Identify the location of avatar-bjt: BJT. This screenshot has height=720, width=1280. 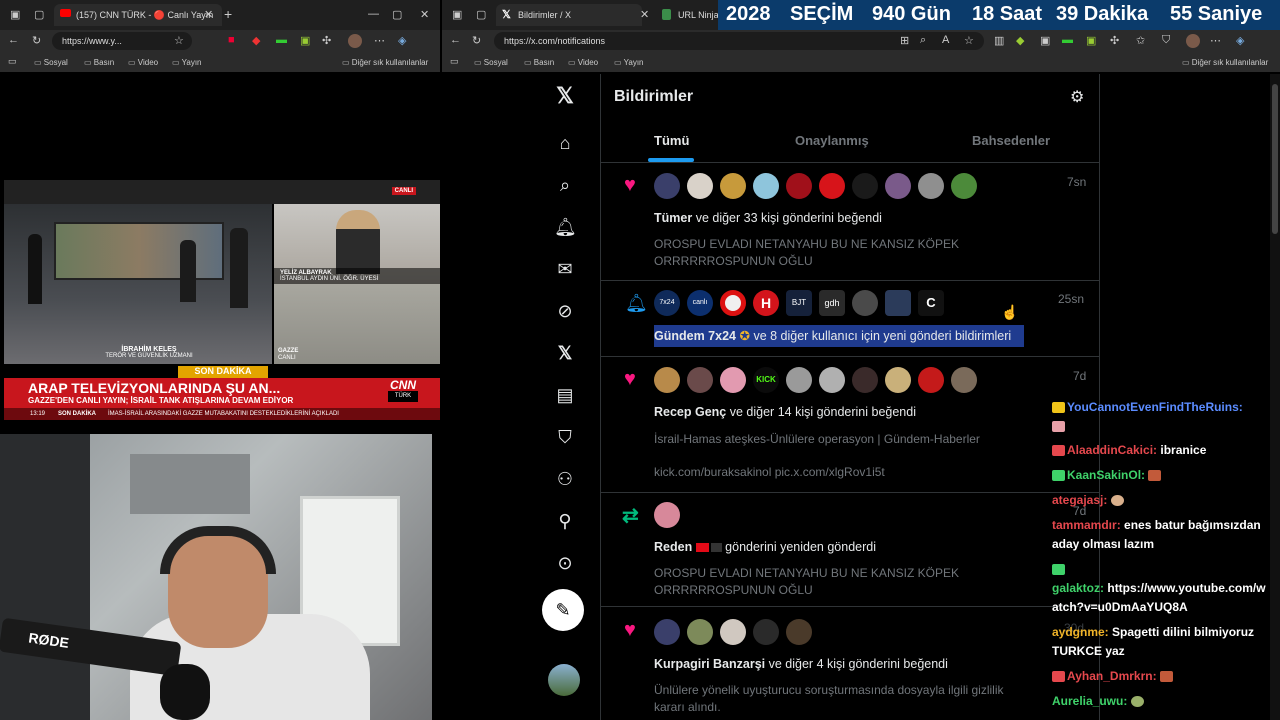
(799, 303).